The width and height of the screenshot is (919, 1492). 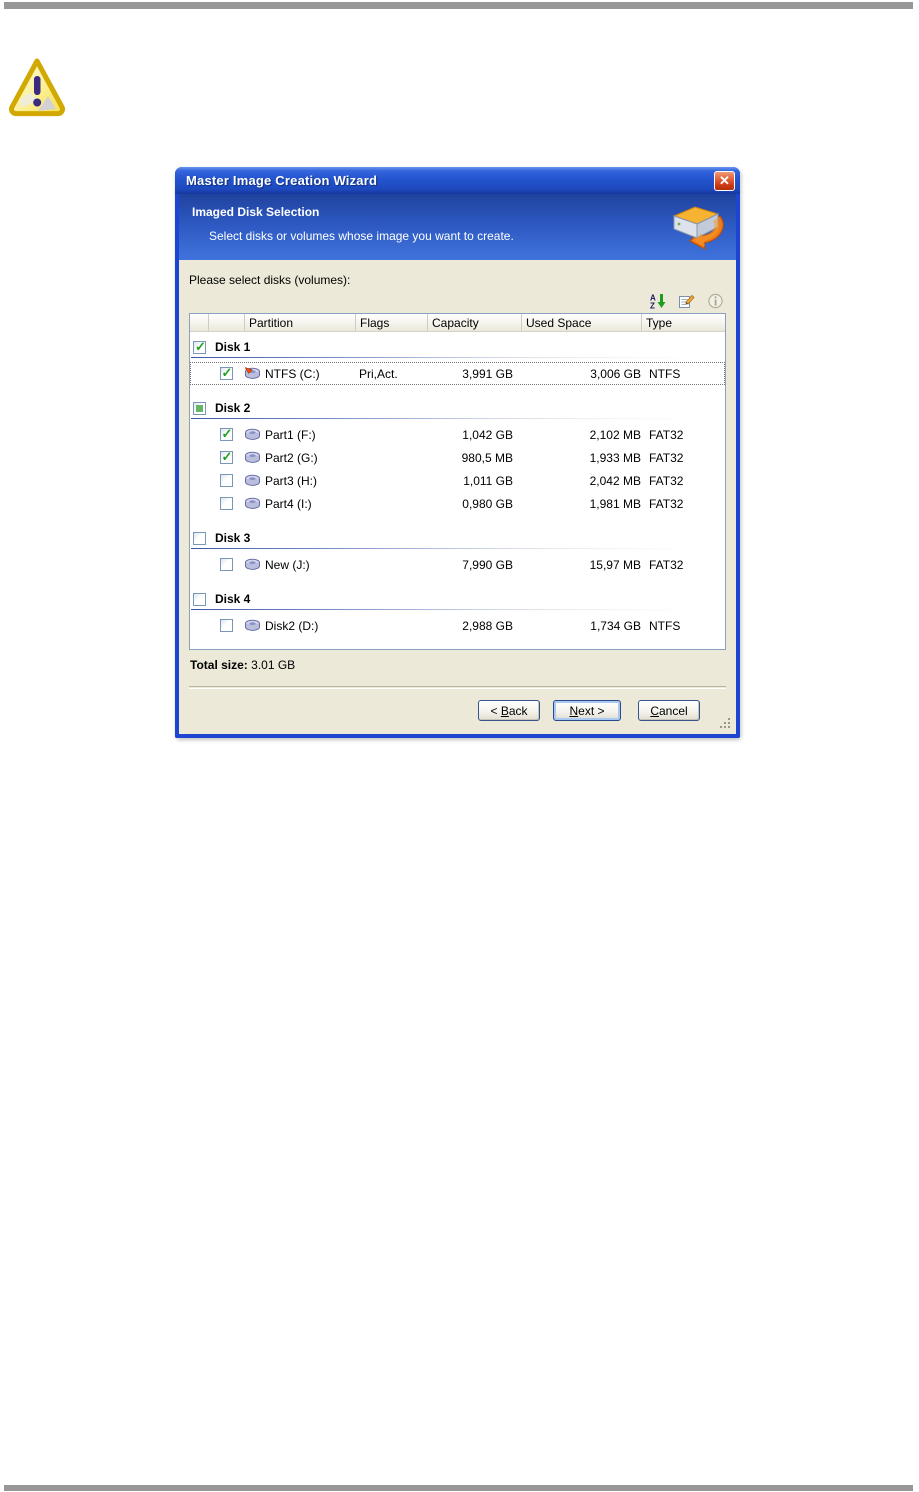 I want to click on partition-row: New (J:) 7,990 GB 15,97 MB FAT32, so click(x=457, y=564).